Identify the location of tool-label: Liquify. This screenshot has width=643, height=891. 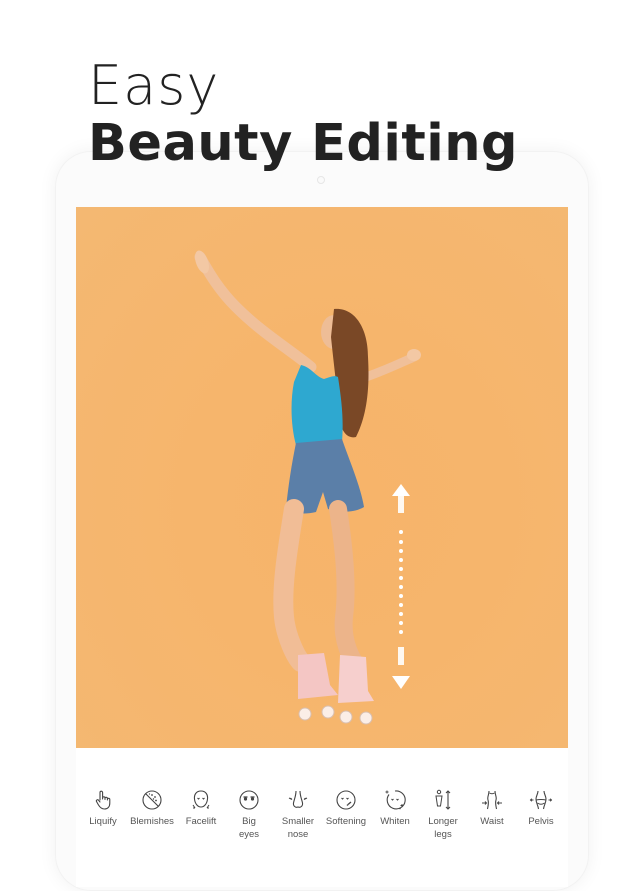
(103, 821).